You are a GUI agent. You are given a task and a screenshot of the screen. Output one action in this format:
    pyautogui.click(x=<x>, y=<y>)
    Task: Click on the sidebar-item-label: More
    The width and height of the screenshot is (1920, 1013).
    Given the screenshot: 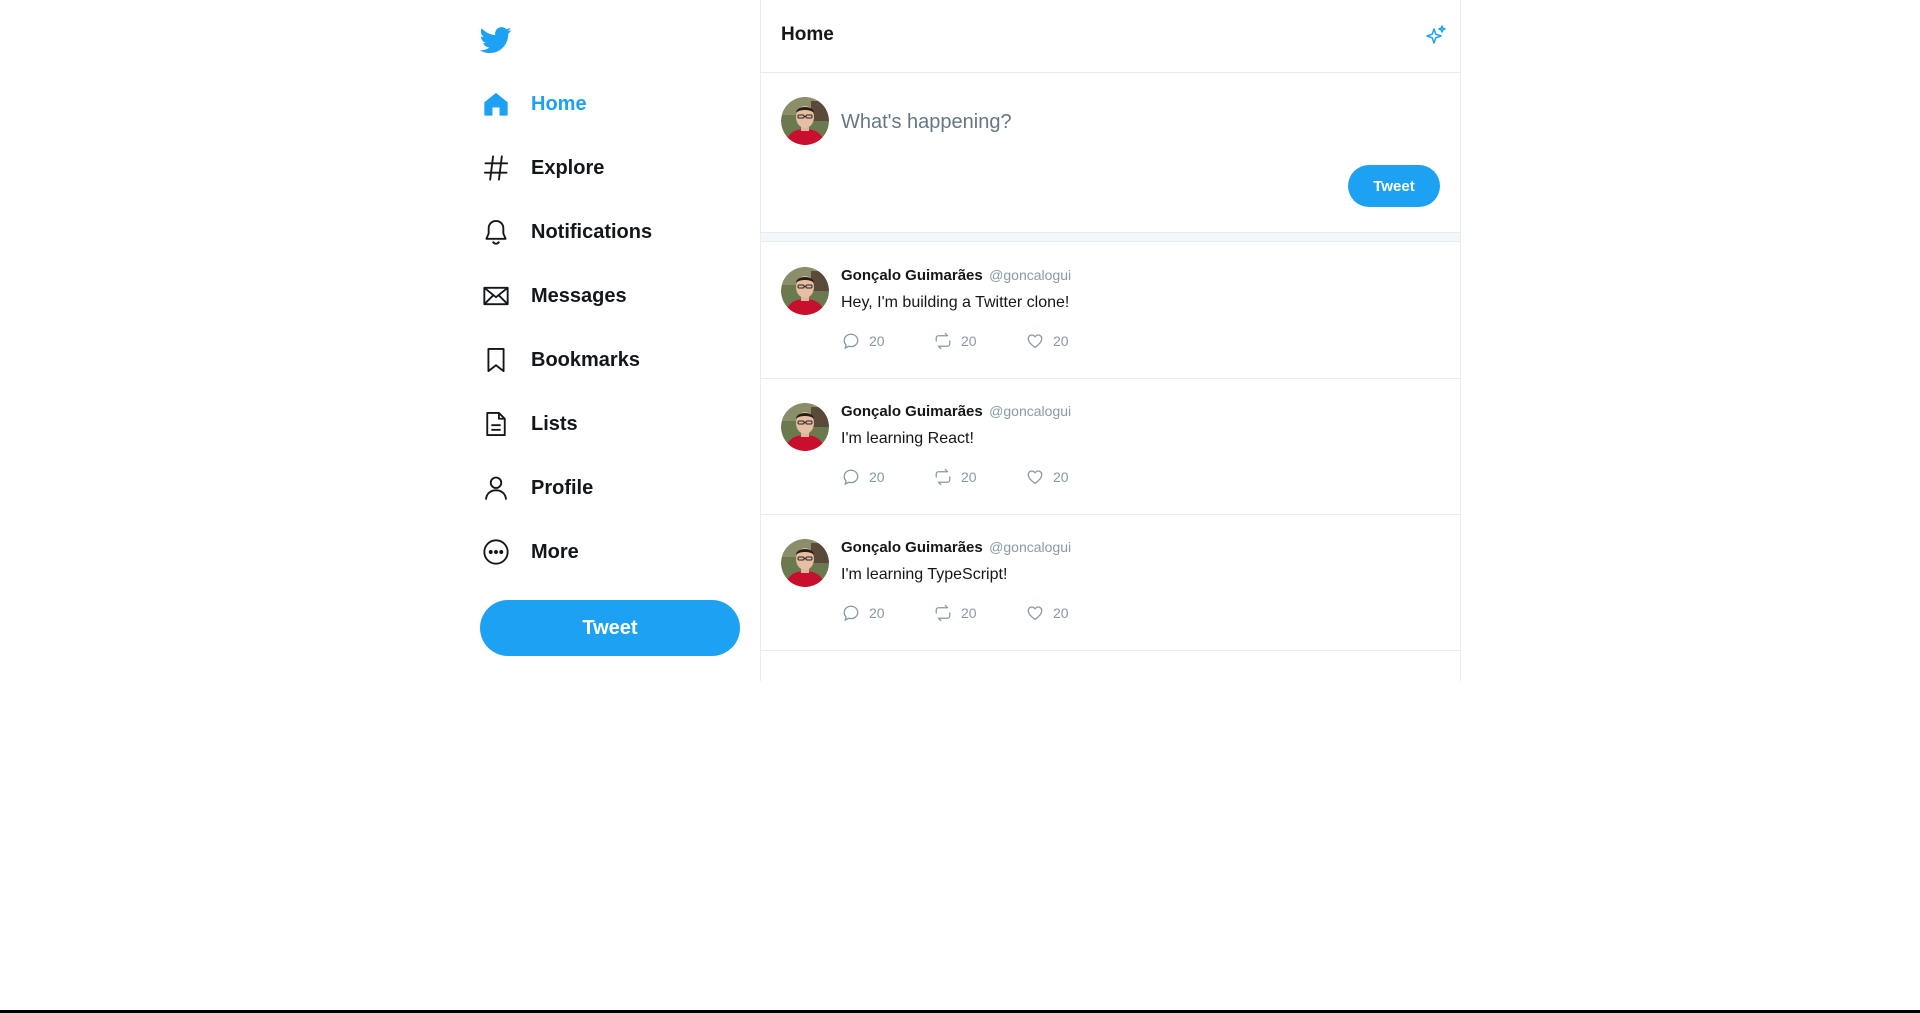 What is the action you would take?
    pyautogui.click(x=555, y=551)
    